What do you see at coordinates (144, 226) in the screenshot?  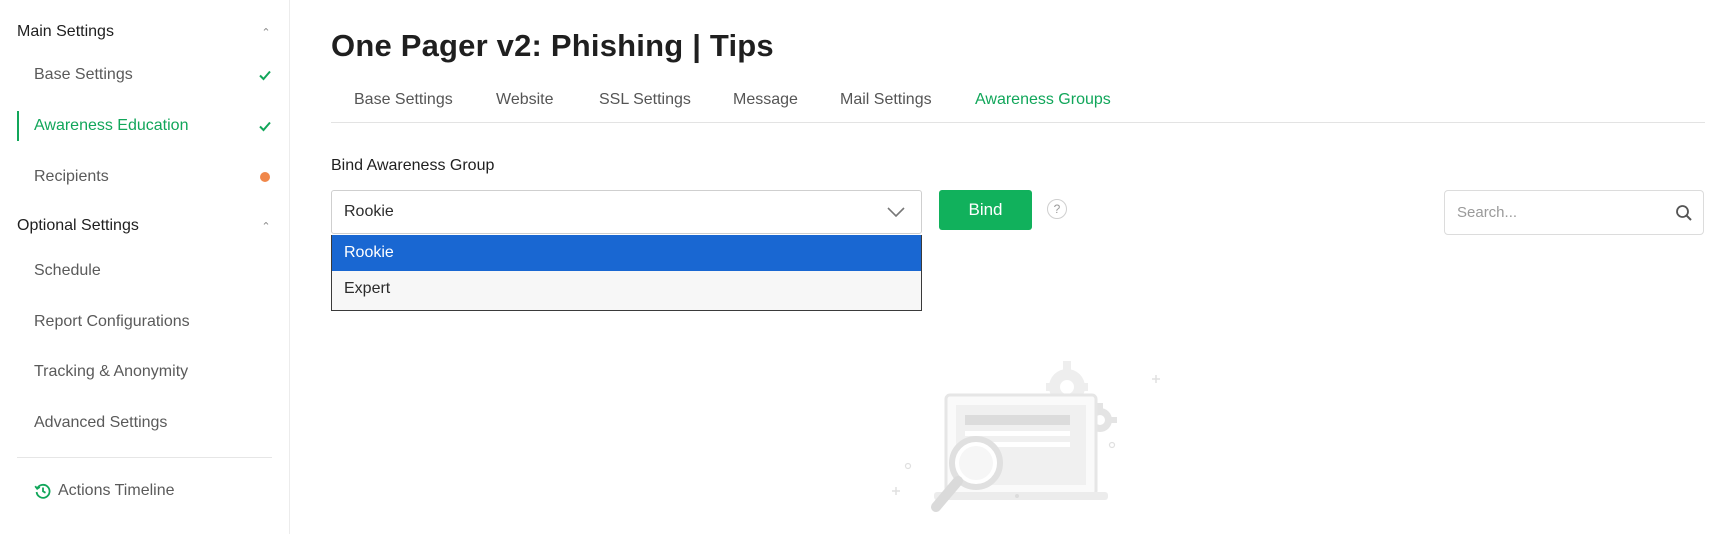 I see `sidebar-section-optional-settings: Optional Settings ⌃` at bounding box center [144, 226].